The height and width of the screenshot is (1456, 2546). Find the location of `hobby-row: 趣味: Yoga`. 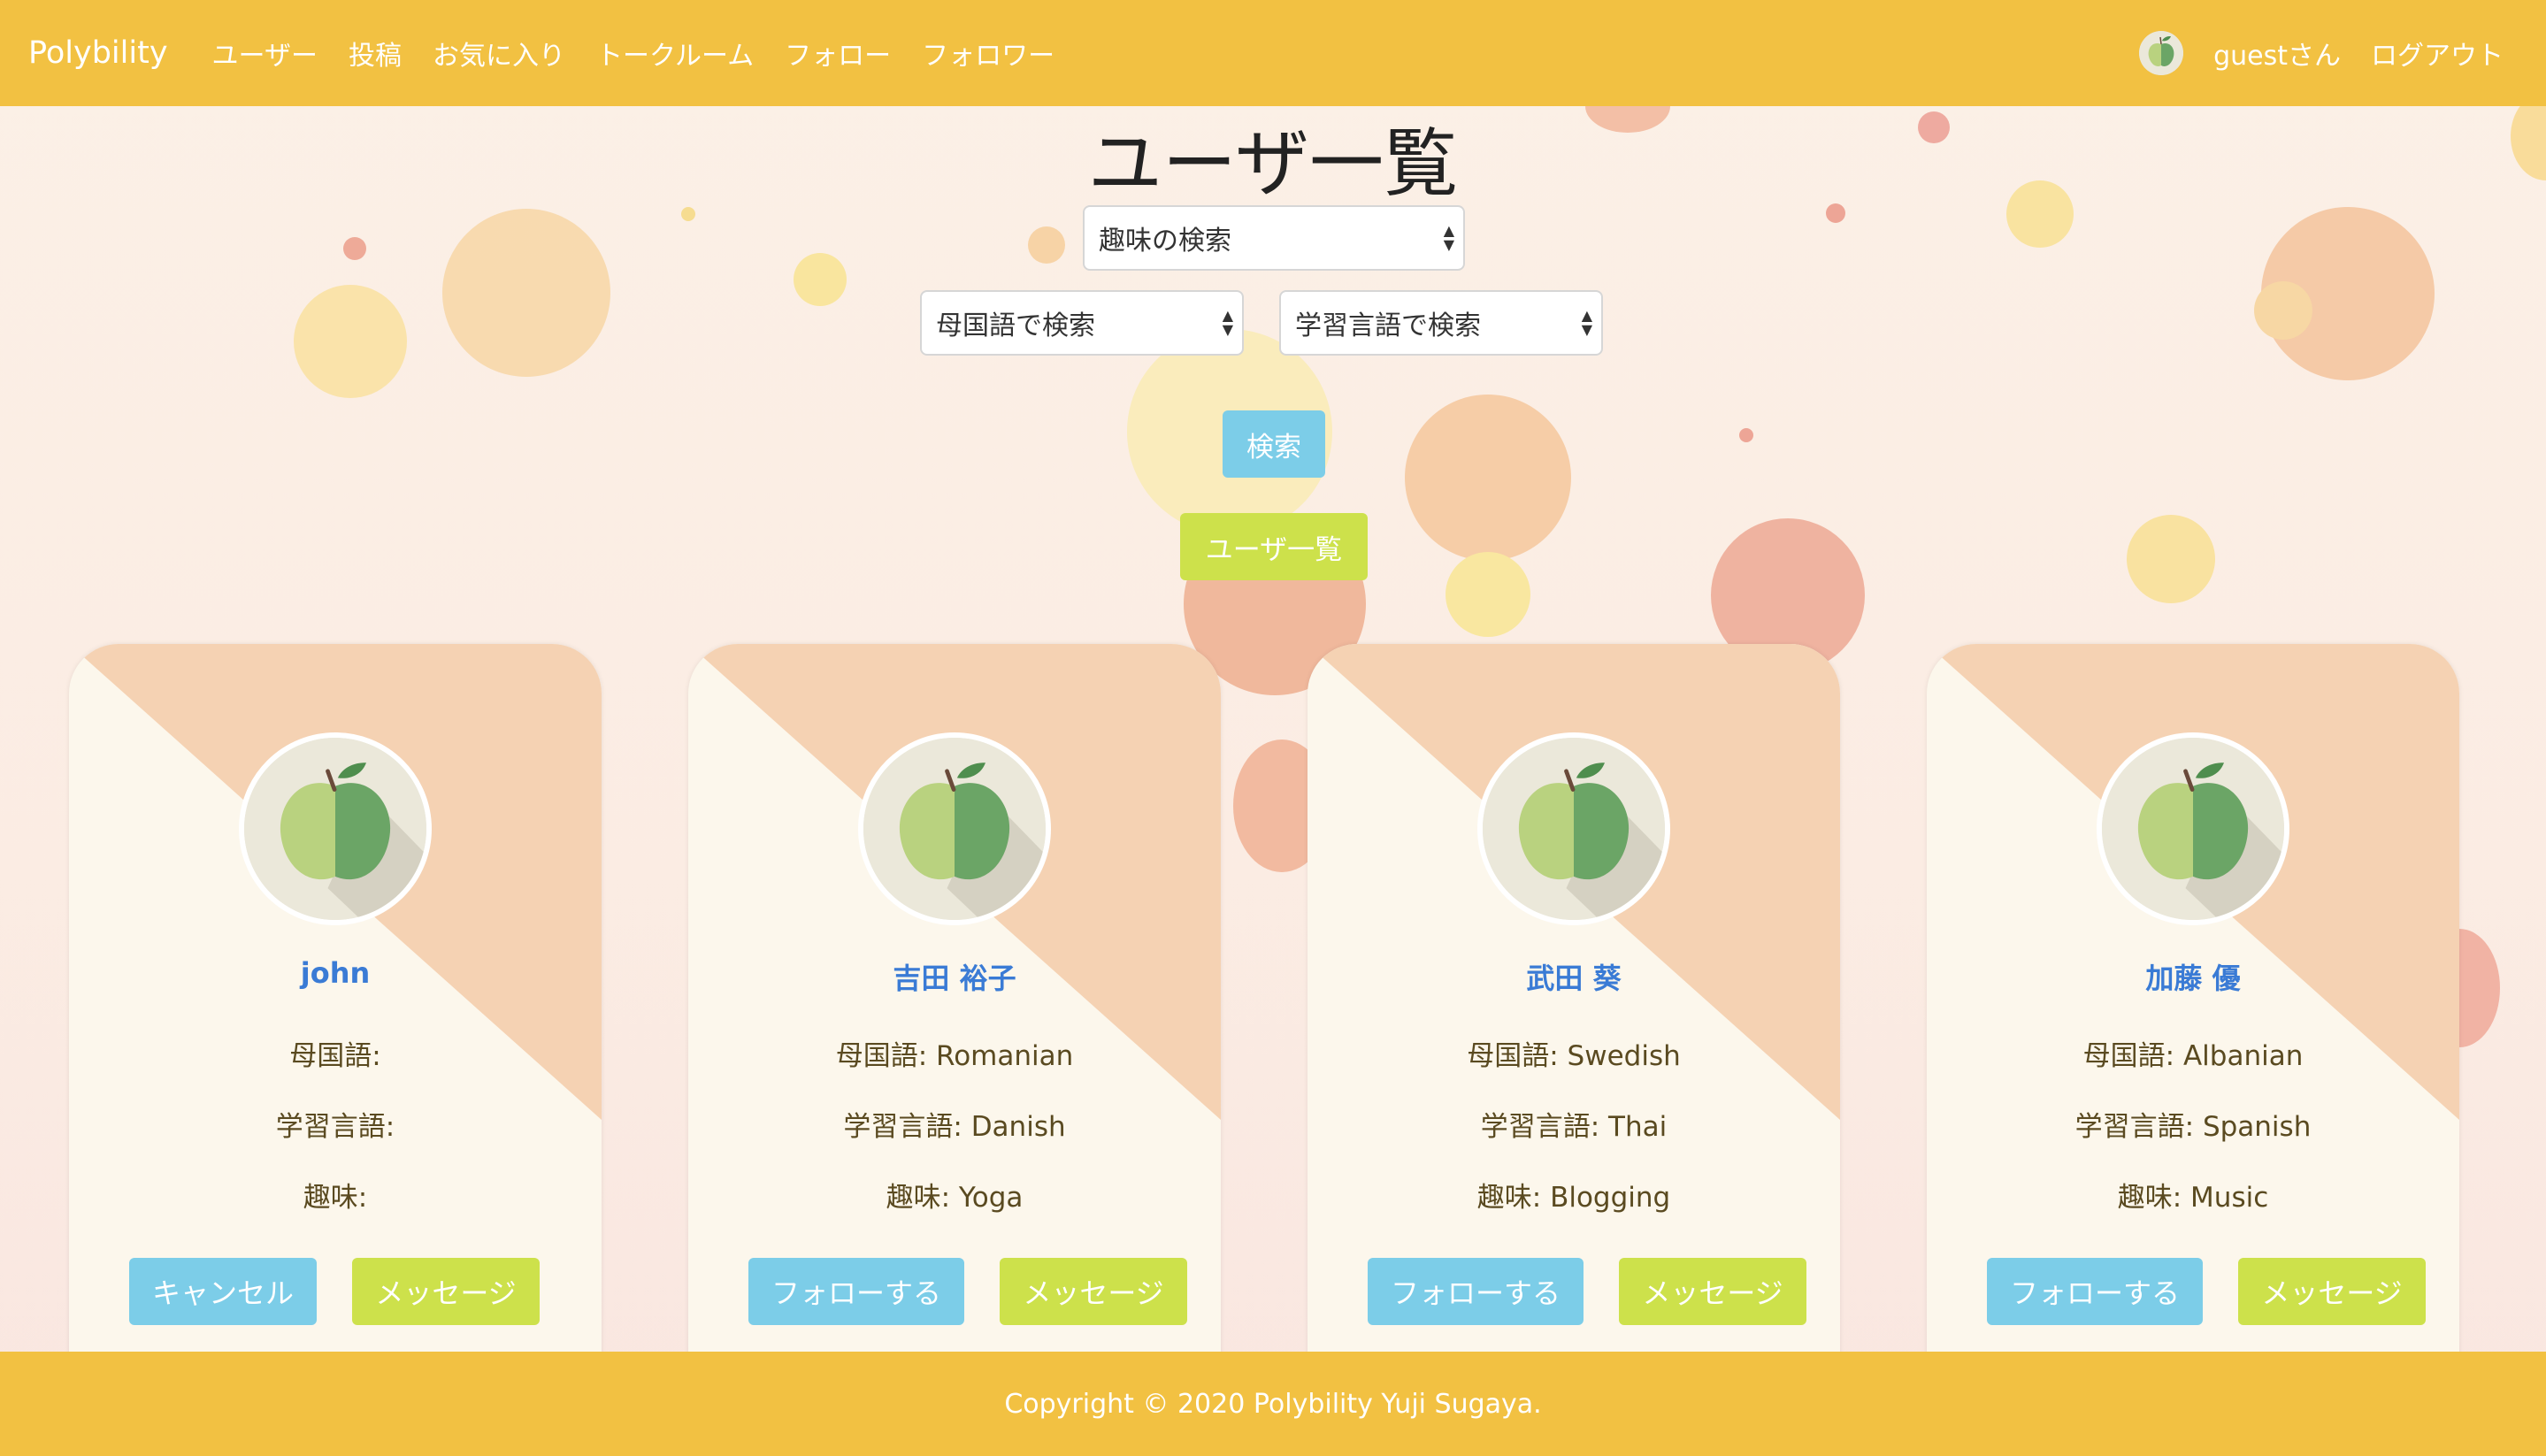

hobby-row: 趣味: Yoga is located at coordinates (955, 1195).